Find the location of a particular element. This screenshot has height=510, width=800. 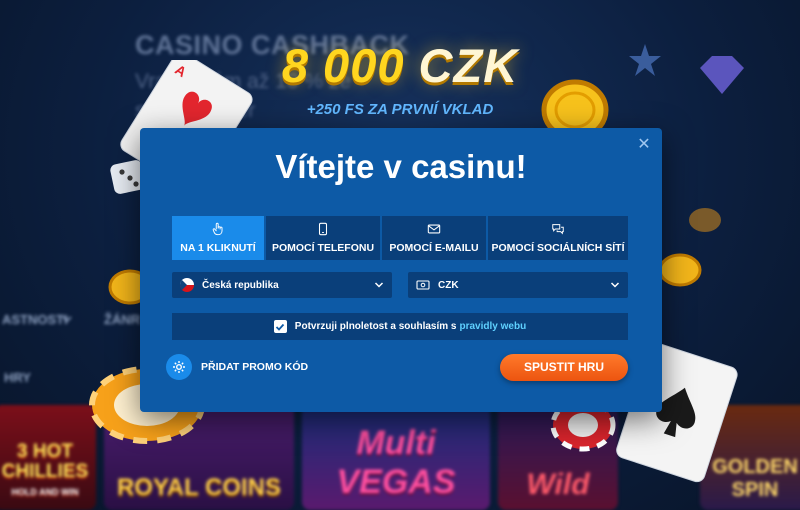

promo-code-label: PŘIDAT PROMO KÓD is located at coordinates (255, 367).